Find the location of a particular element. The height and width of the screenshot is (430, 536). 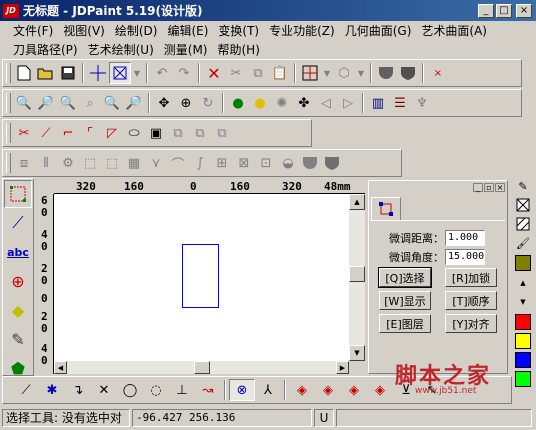

grid-icon is located at coordinates (310, 73).